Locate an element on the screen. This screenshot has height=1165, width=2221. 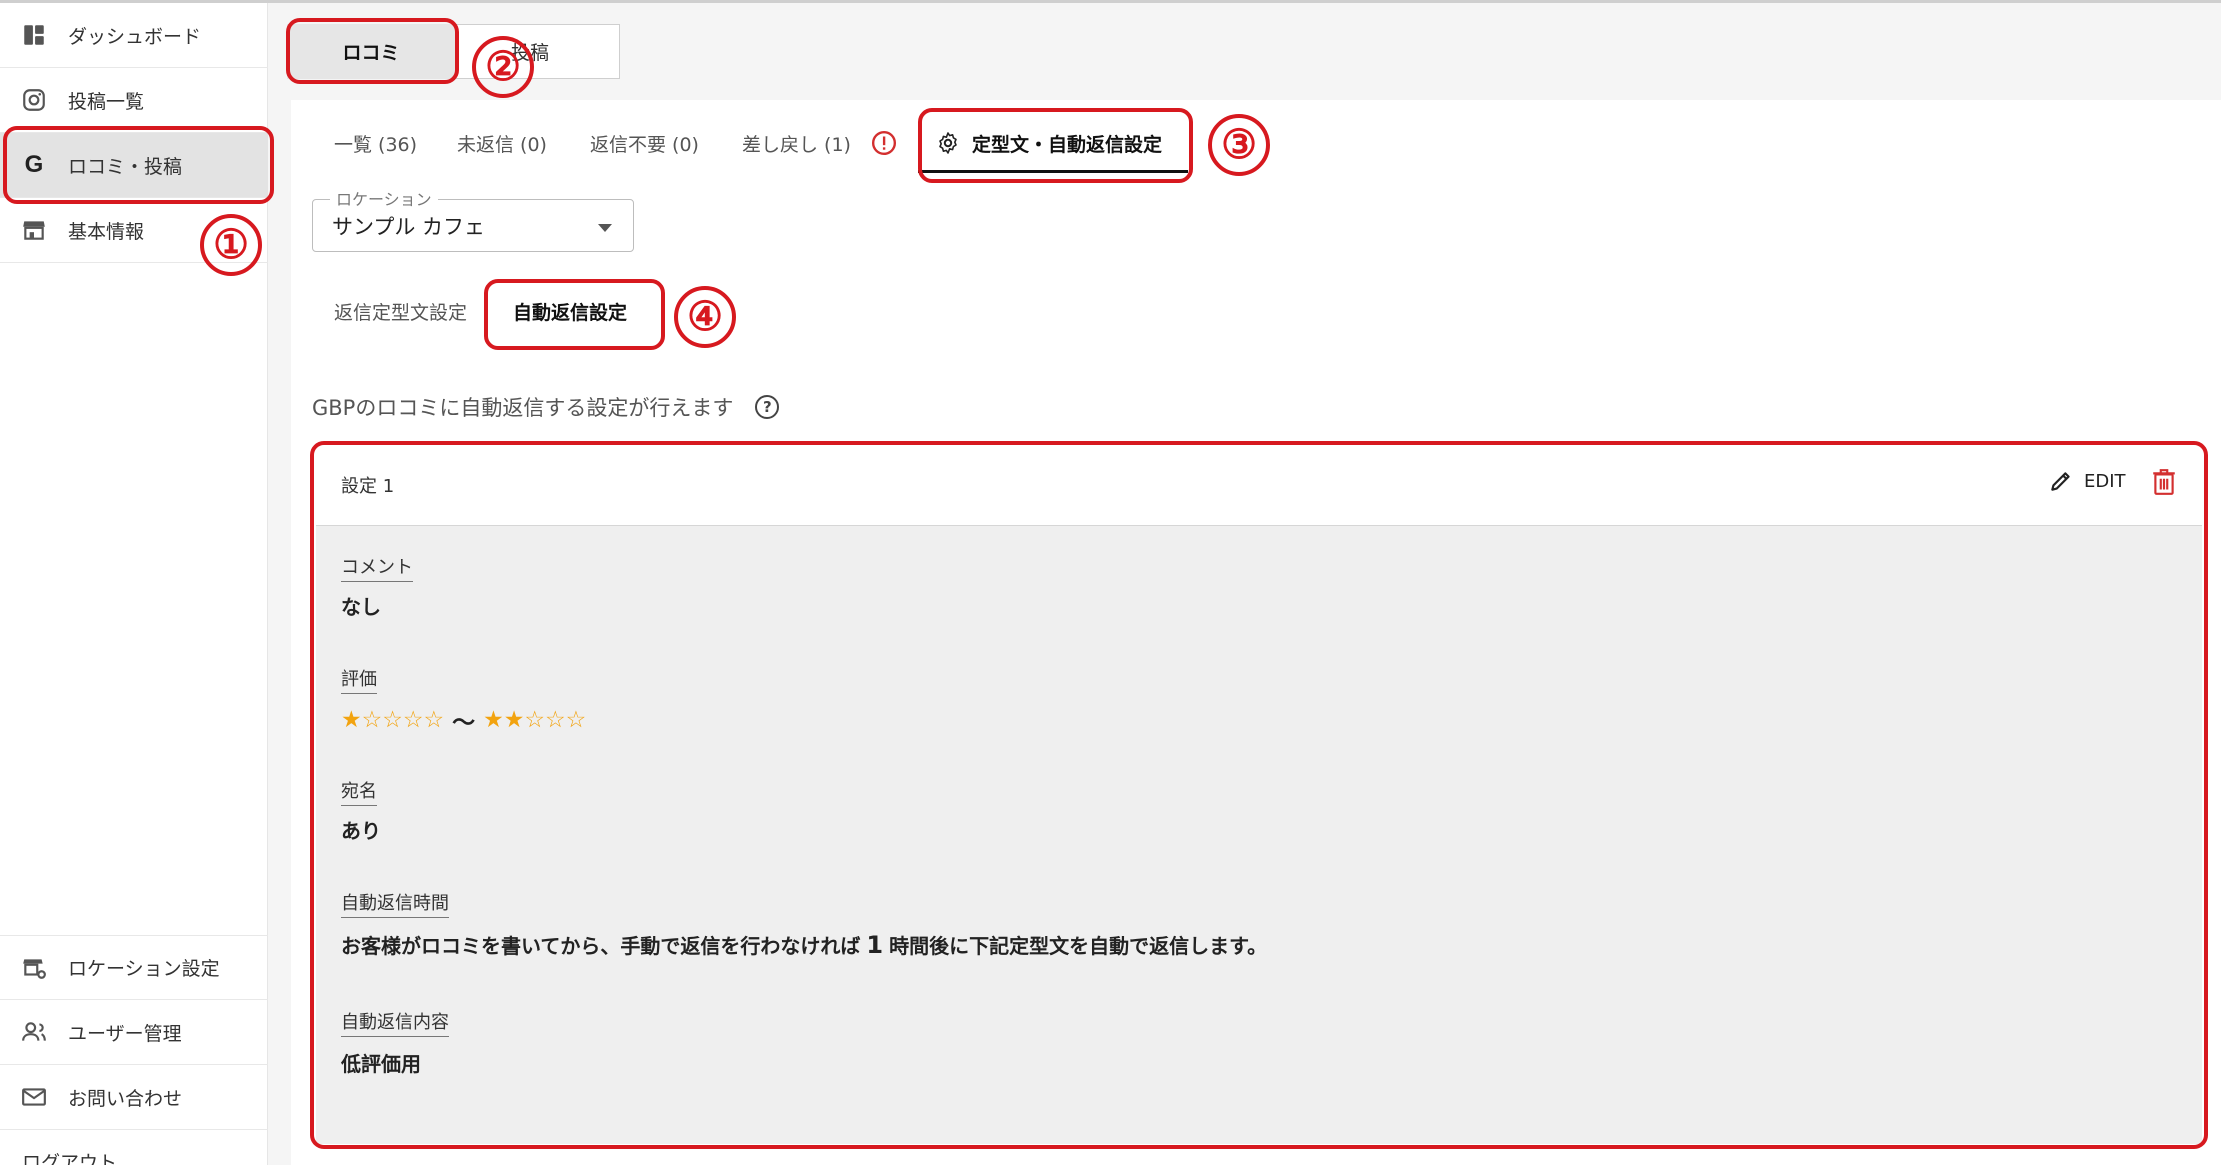
tab-label: ロコミ is located at coordinates (371, 53).